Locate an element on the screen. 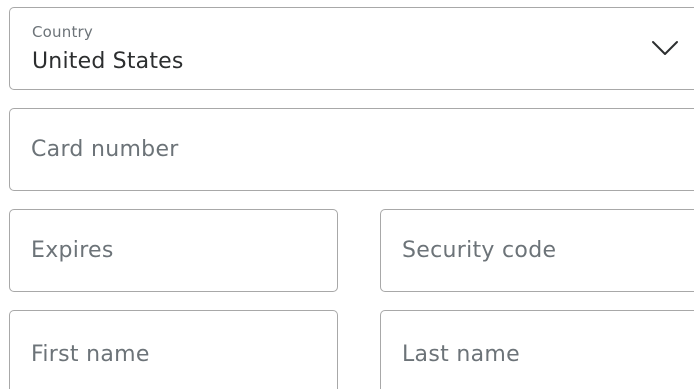 Image resolution: width=694 pixels, height=389 pixels. country-label: Country is located at coordinates (62, 32).